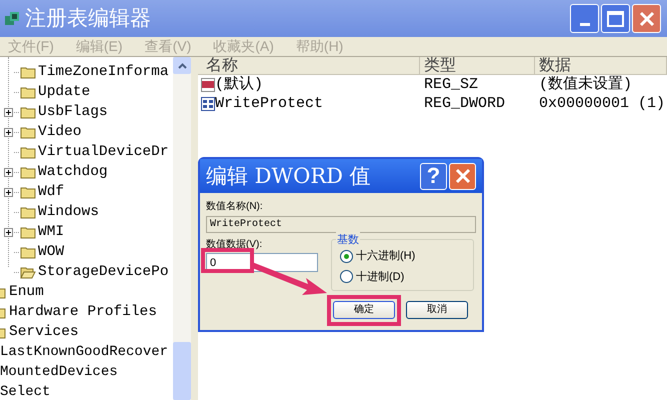 The height and width of the screenshot is (400, 667). What do you see at coordinates (25, 391) in the screenshot?
I see `tree-item: Select` at bounding box center [25, 391].